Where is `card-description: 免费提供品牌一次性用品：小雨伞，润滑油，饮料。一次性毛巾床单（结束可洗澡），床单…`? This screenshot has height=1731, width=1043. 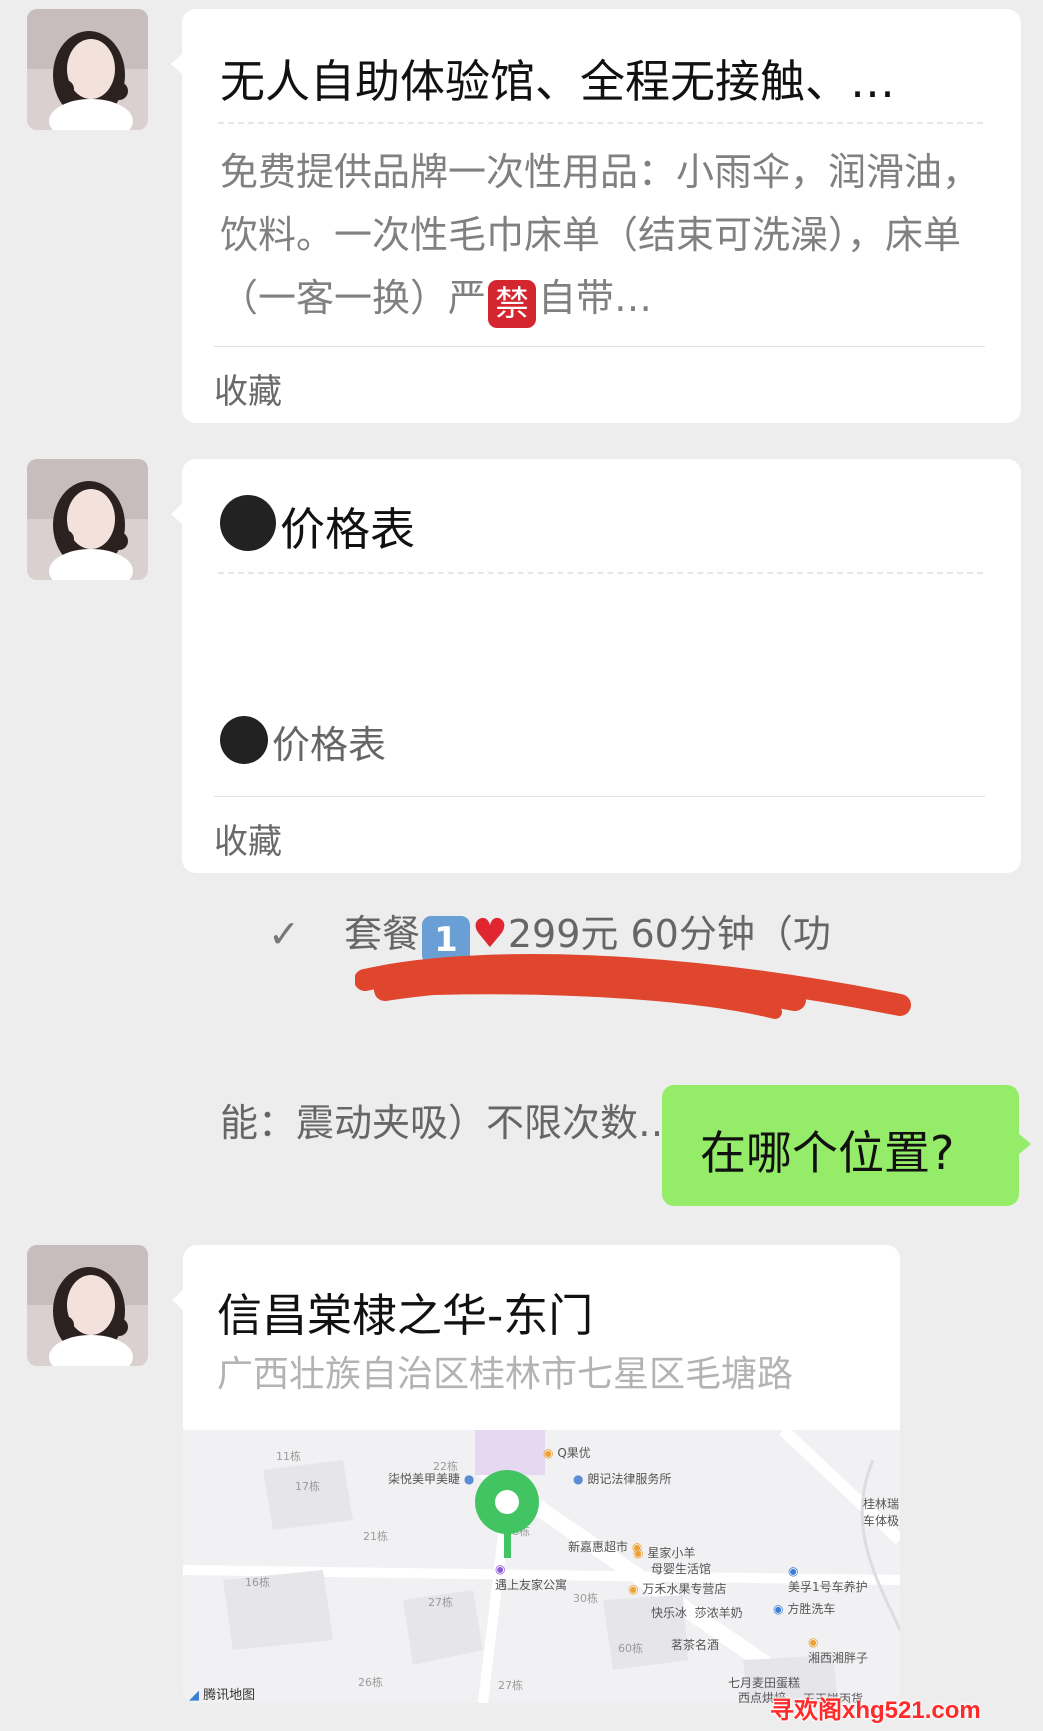
card-description: 免费提供品牌一次性用品：小雨伞，润滑油，饮料。一次性毛巾床单（结束可洗澡），床单… is located at coordinates (601, 235).